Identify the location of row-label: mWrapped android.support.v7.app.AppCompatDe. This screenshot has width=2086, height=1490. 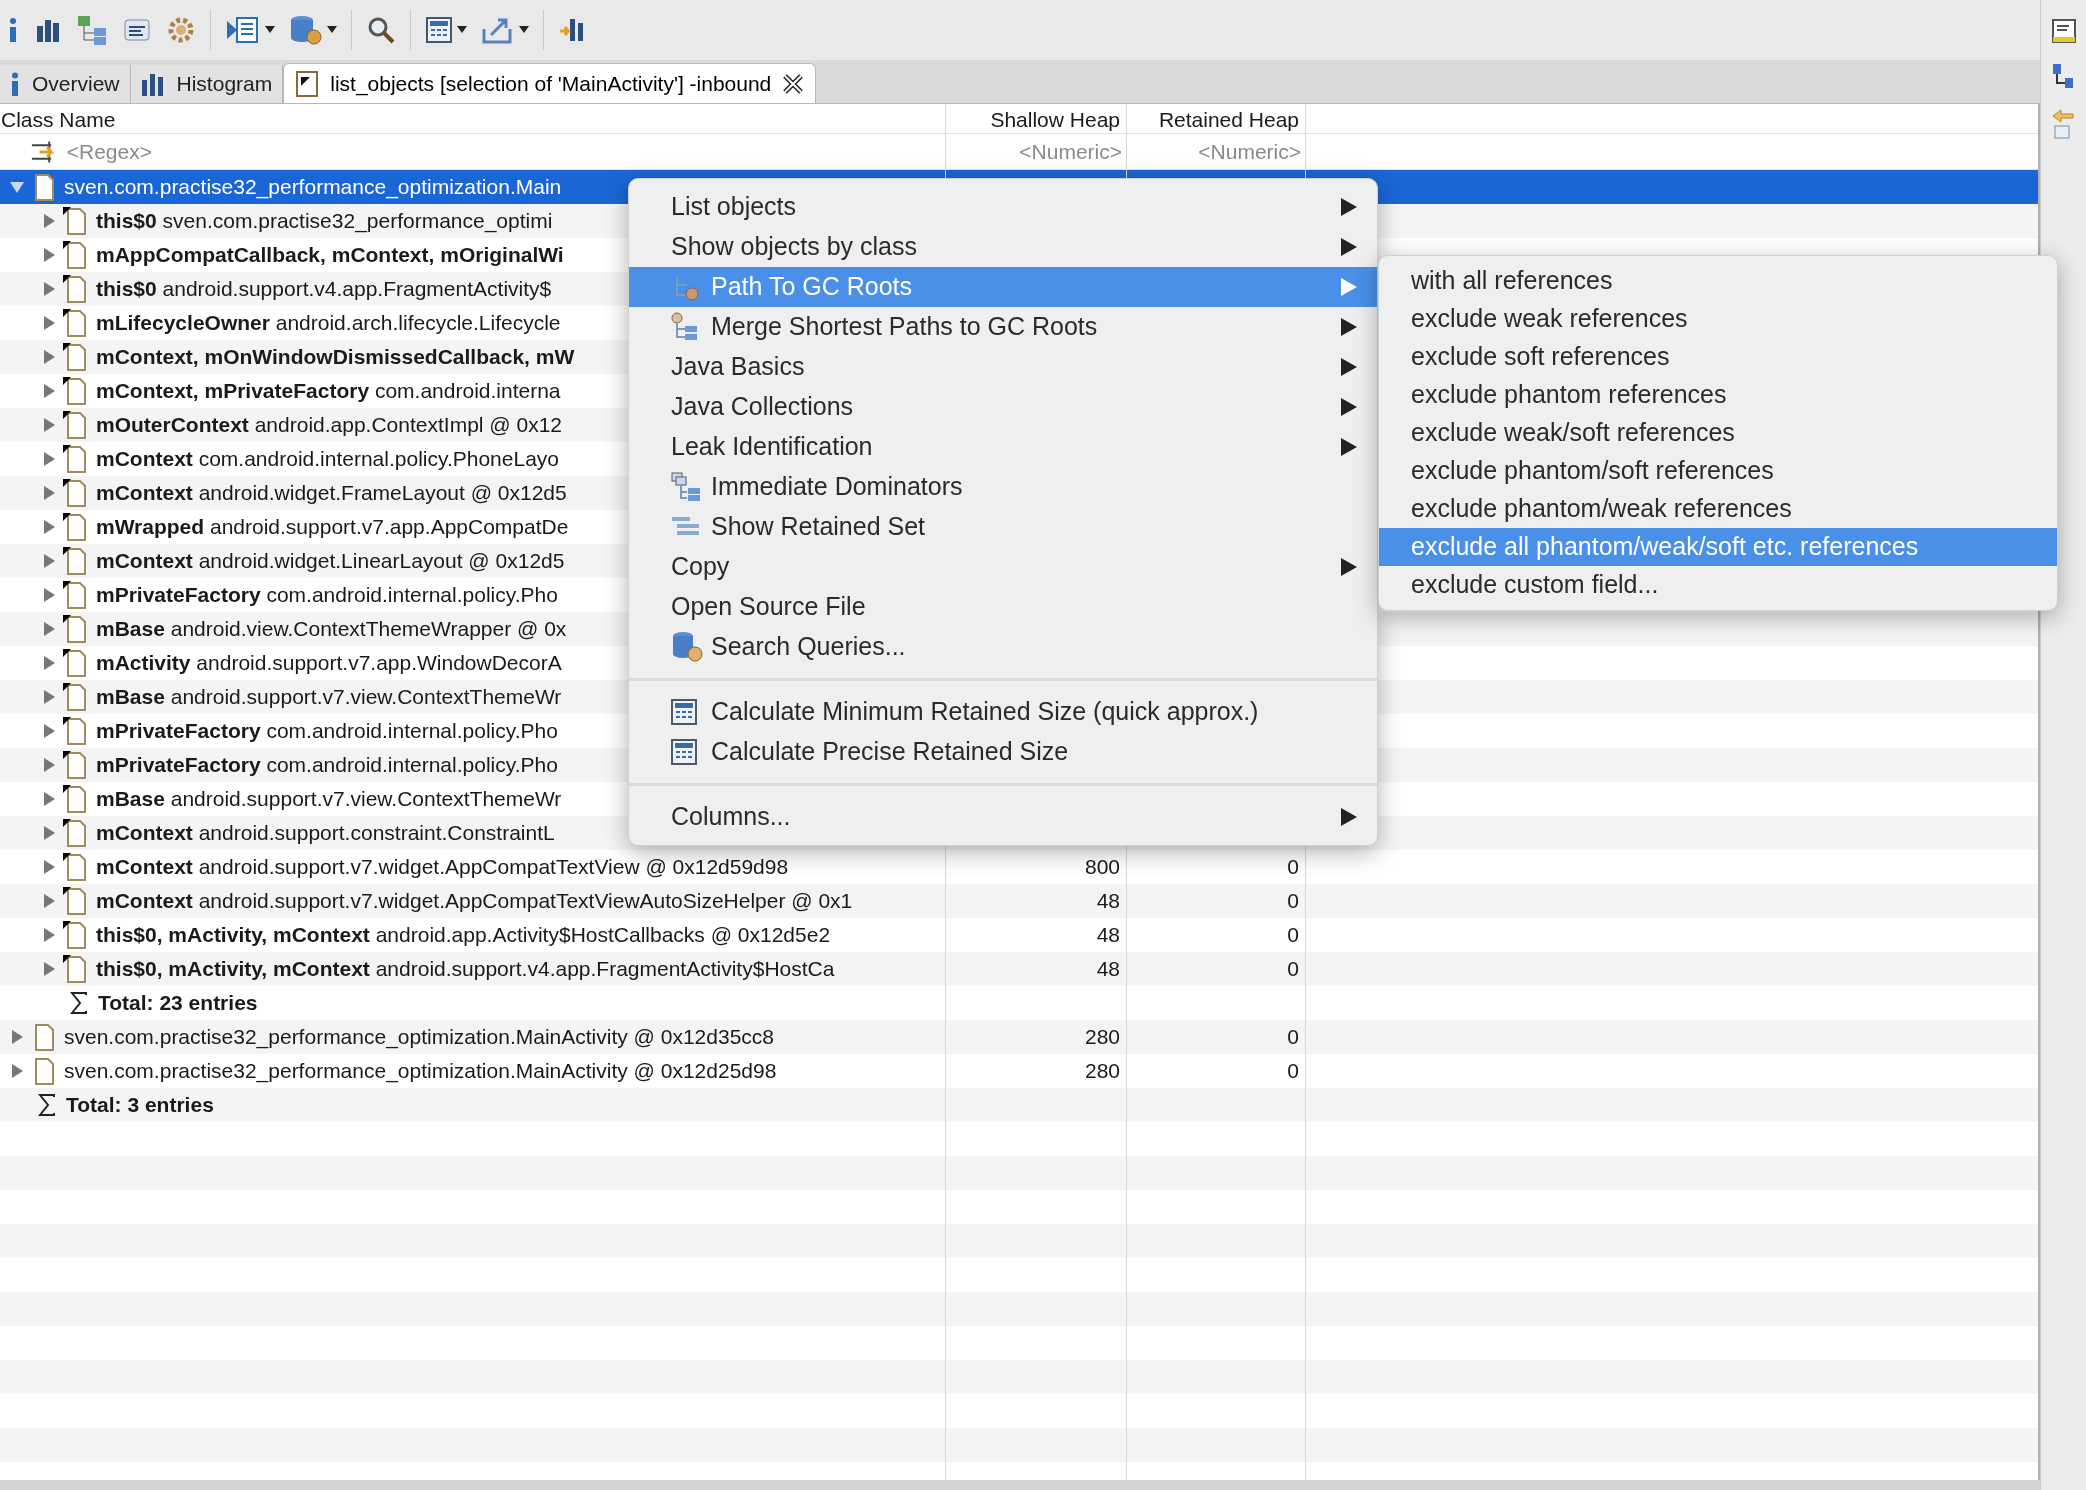
(332, 527).